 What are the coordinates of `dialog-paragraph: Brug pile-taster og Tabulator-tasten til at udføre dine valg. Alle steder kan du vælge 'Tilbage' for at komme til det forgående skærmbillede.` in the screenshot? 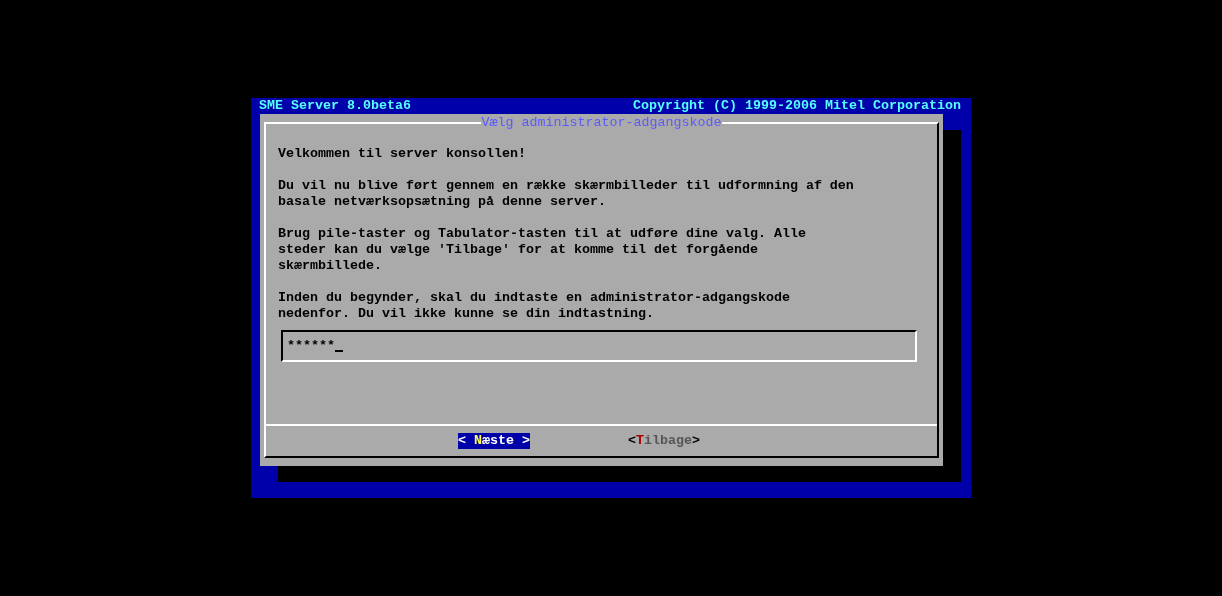 It's located at (542, 250).